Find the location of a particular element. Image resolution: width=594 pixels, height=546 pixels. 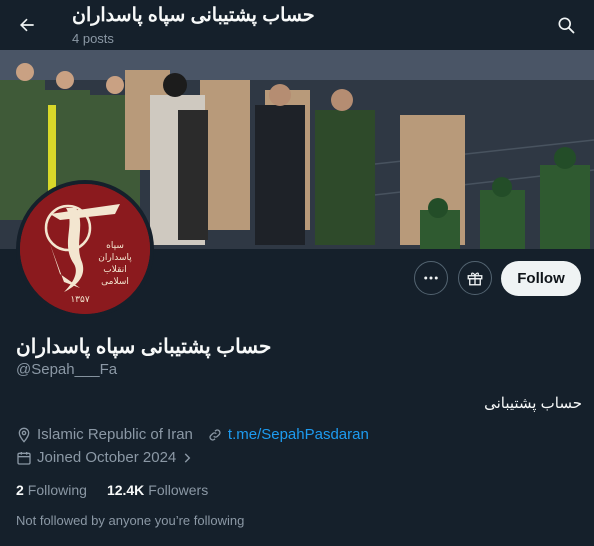

follow-button: Follow is located at coordinates (541, 278).